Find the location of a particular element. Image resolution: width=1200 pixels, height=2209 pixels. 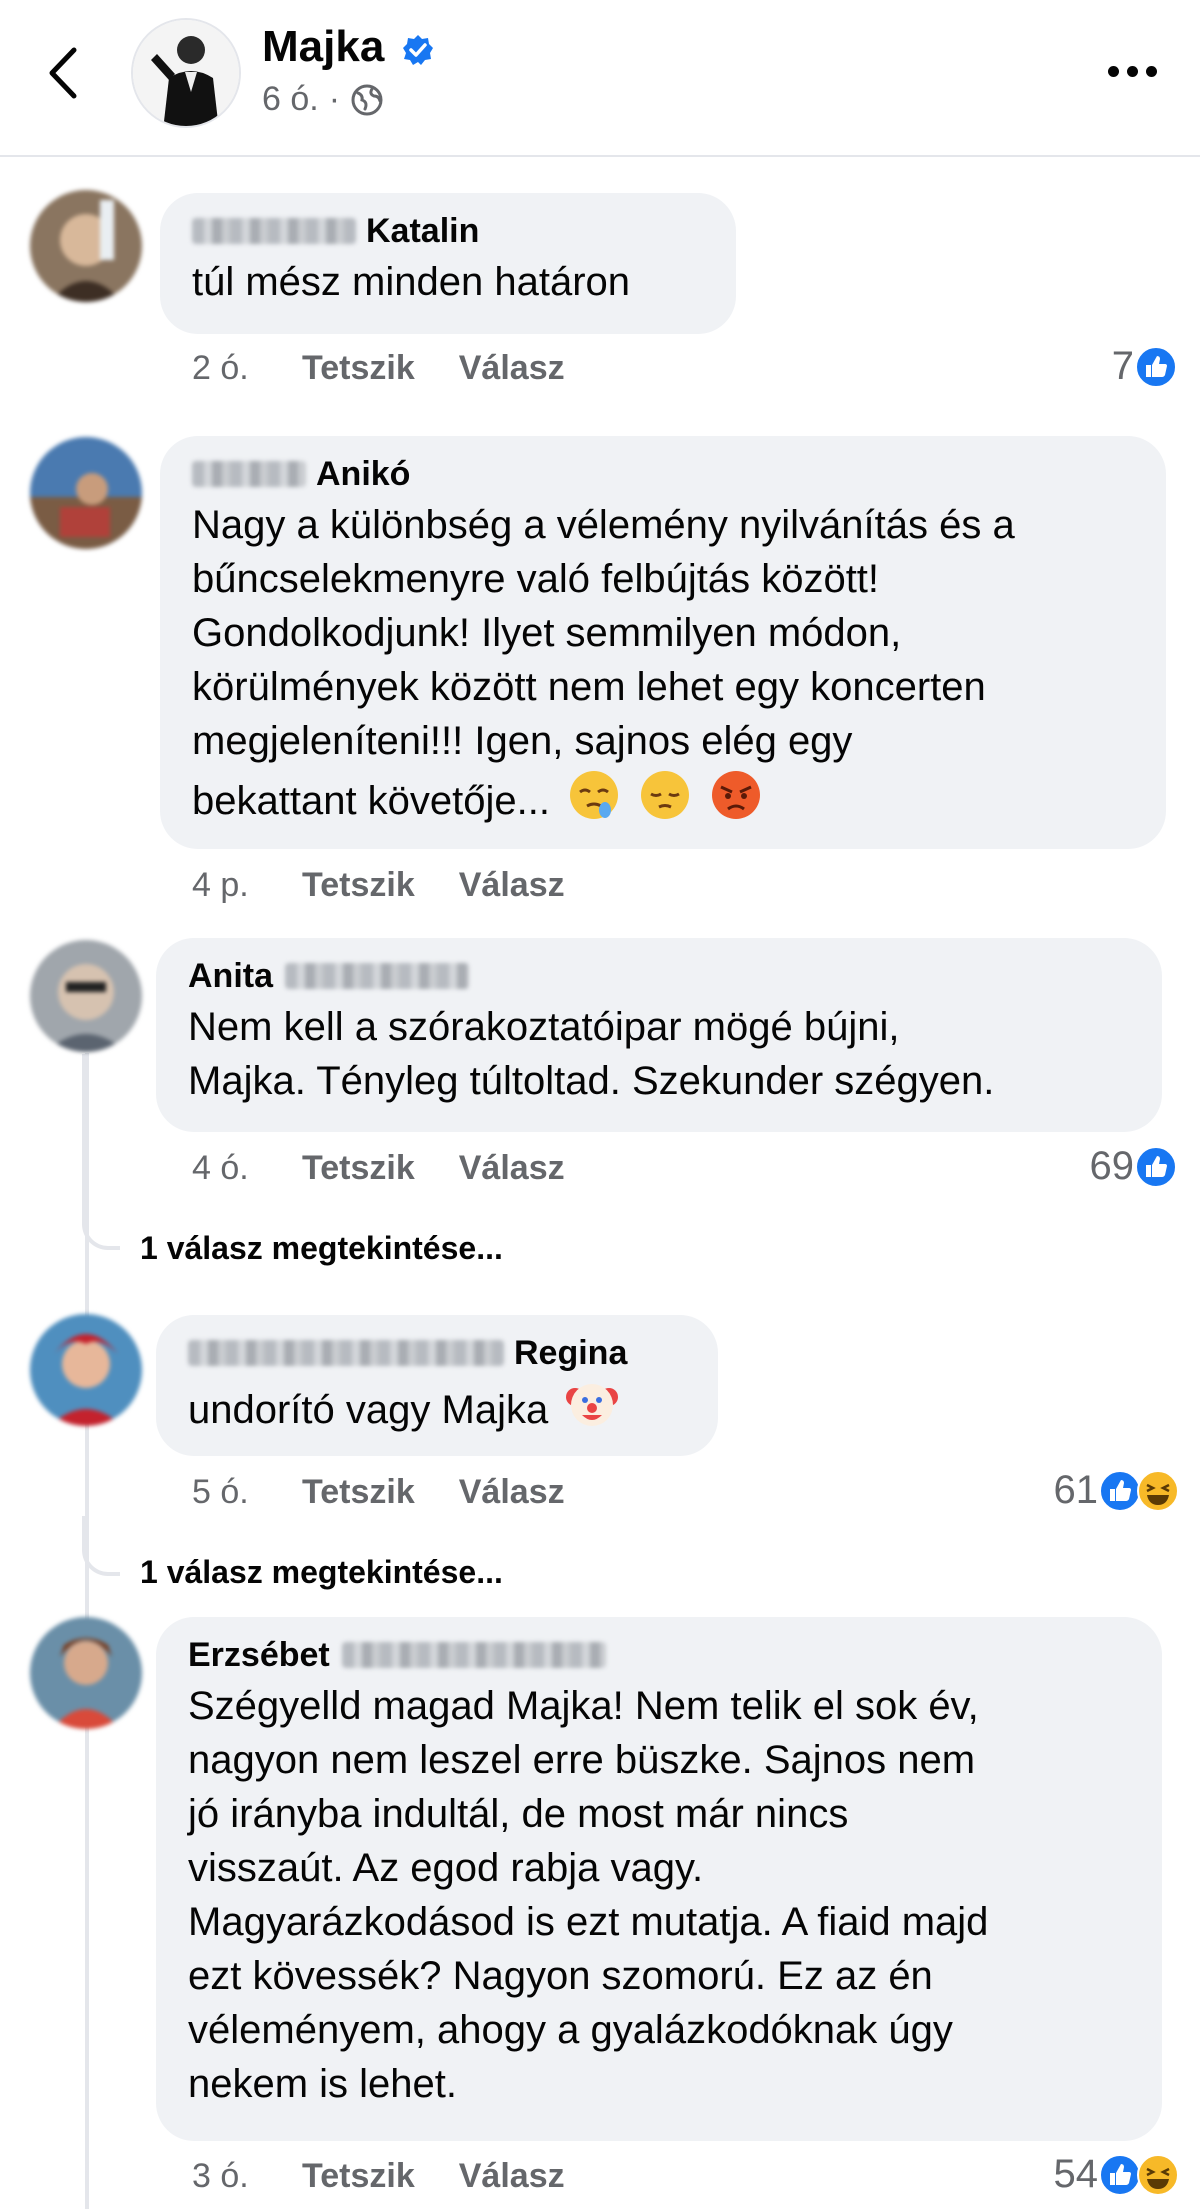

reaction-count: 61 is located at coordinates (1117, 1490).